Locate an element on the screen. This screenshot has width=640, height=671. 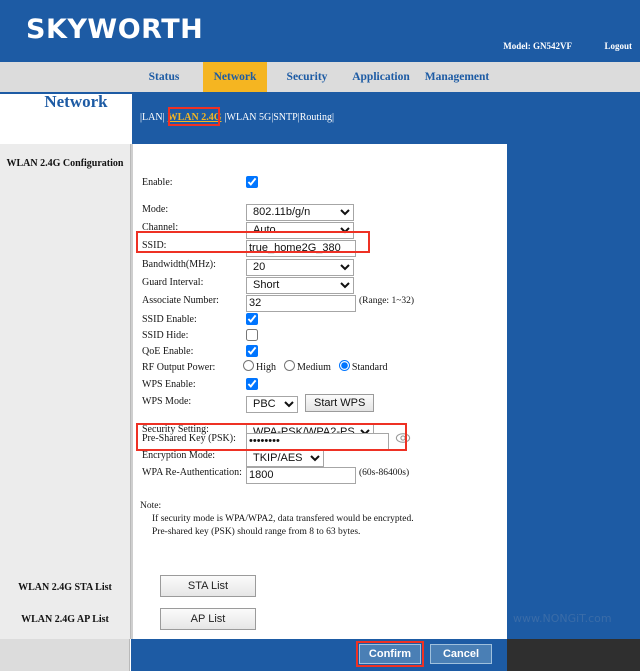
bandwidth-select: 20 is located at coordinates (300, 267).